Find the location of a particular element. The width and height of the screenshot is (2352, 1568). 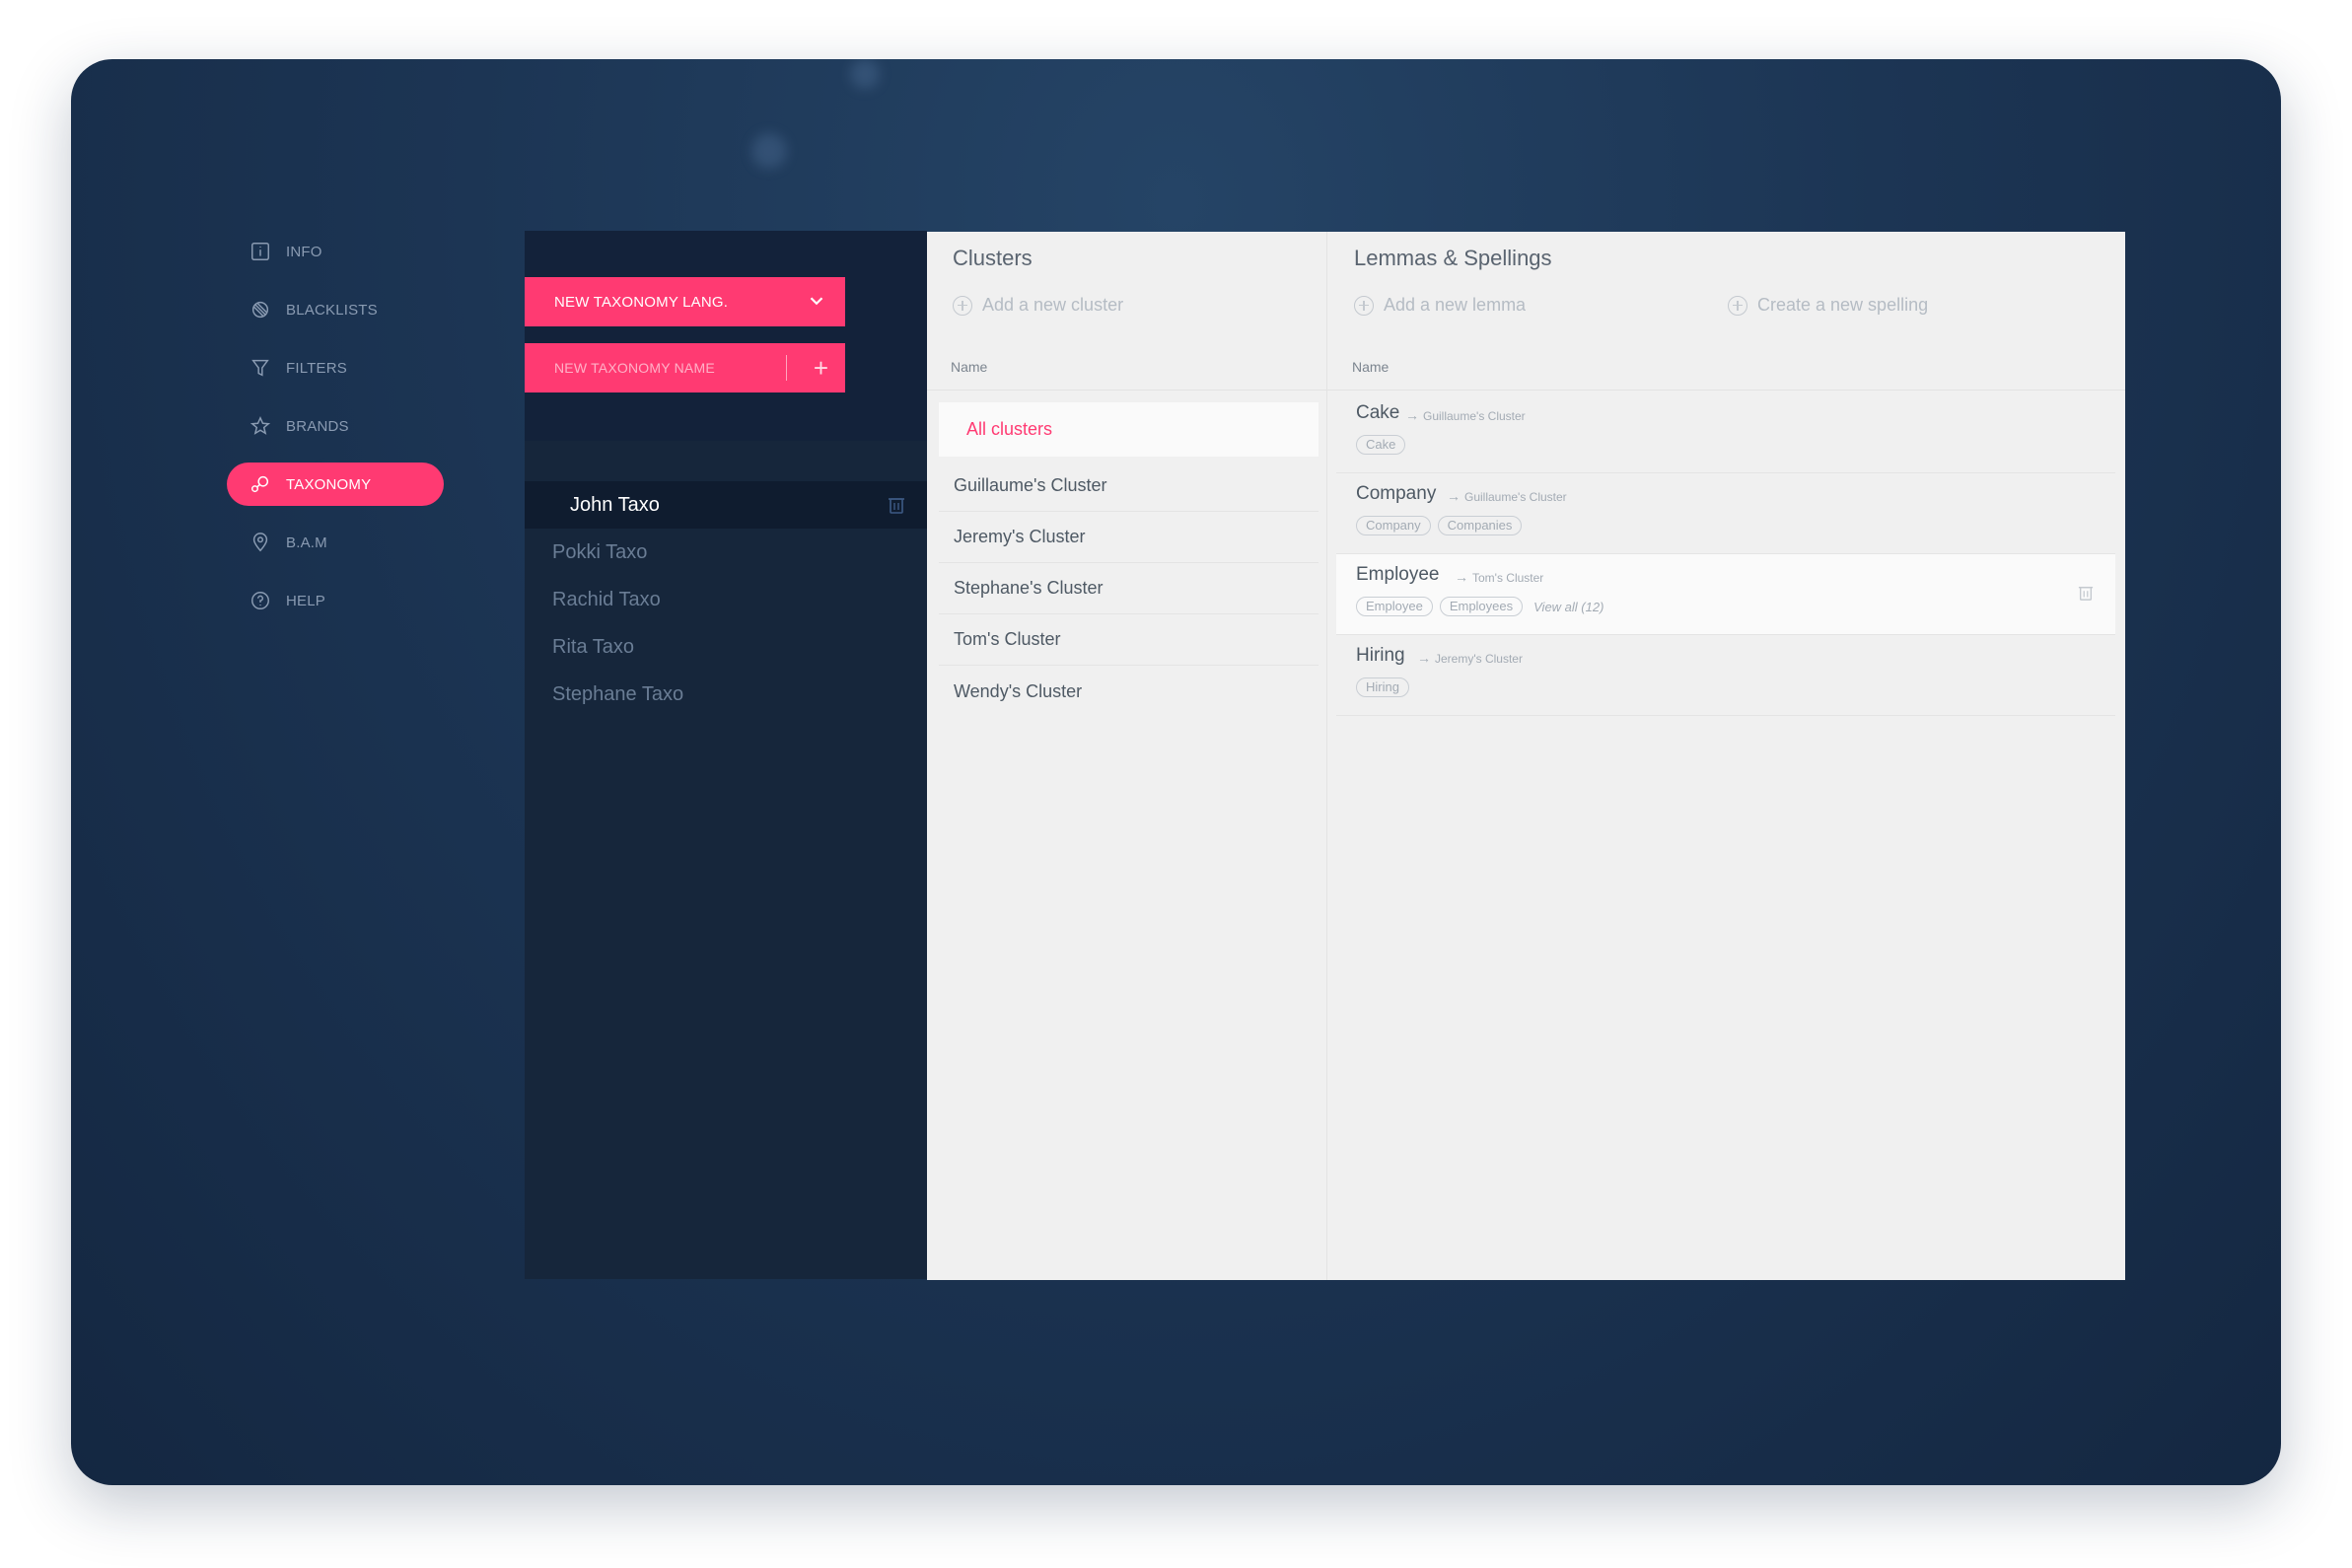

taxonomy-name-field: + is located at coordinates (685, 367).